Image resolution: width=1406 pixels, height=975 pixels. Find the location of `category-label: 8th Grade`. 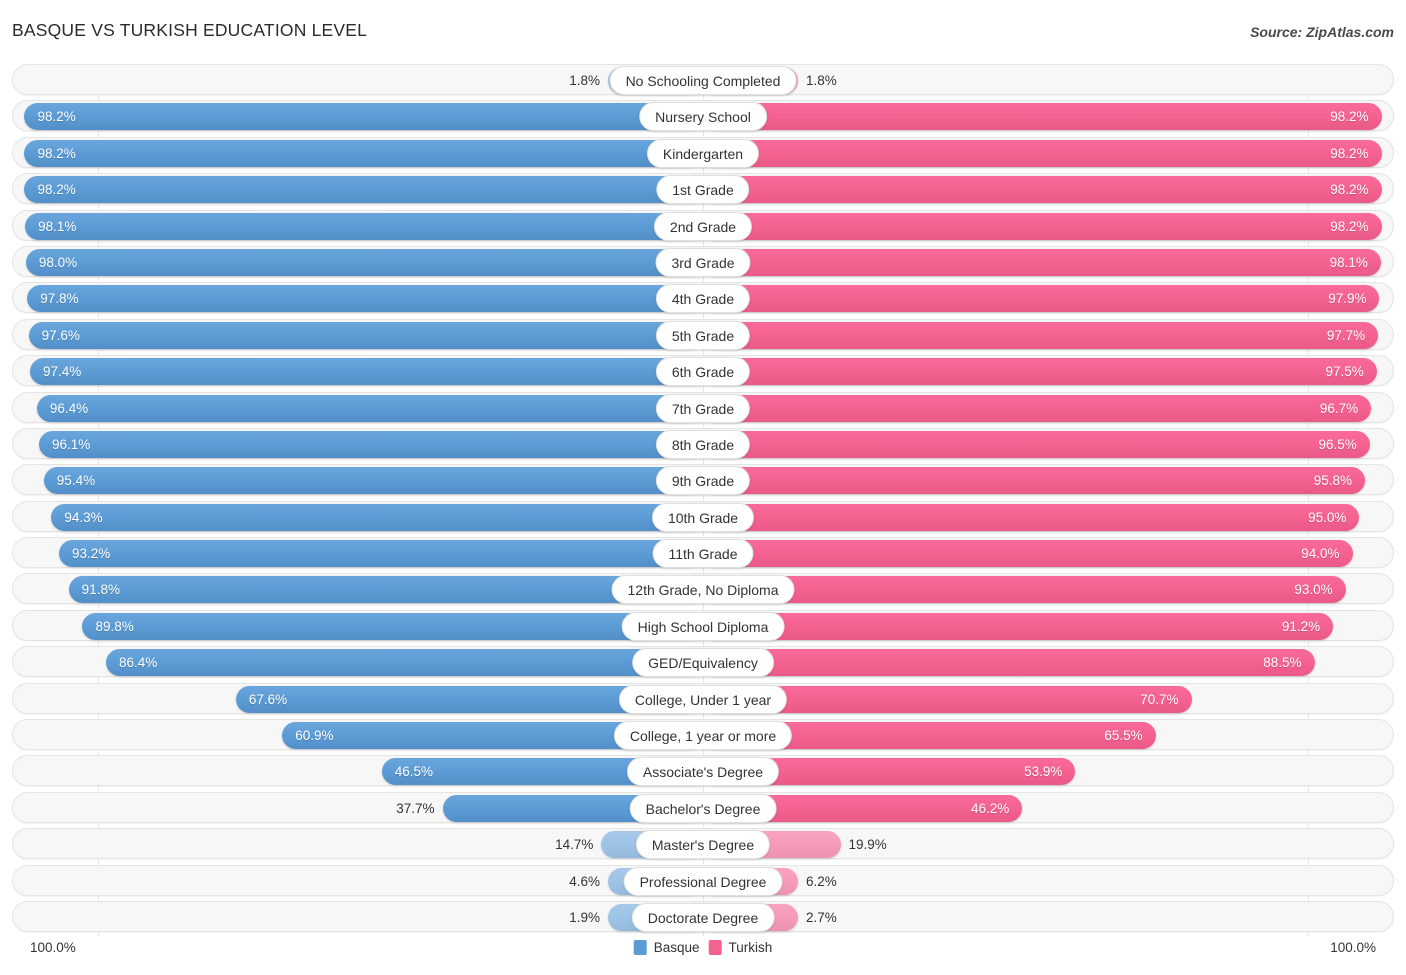

category-label: 8th Grade is located at coordinates (703, 444).